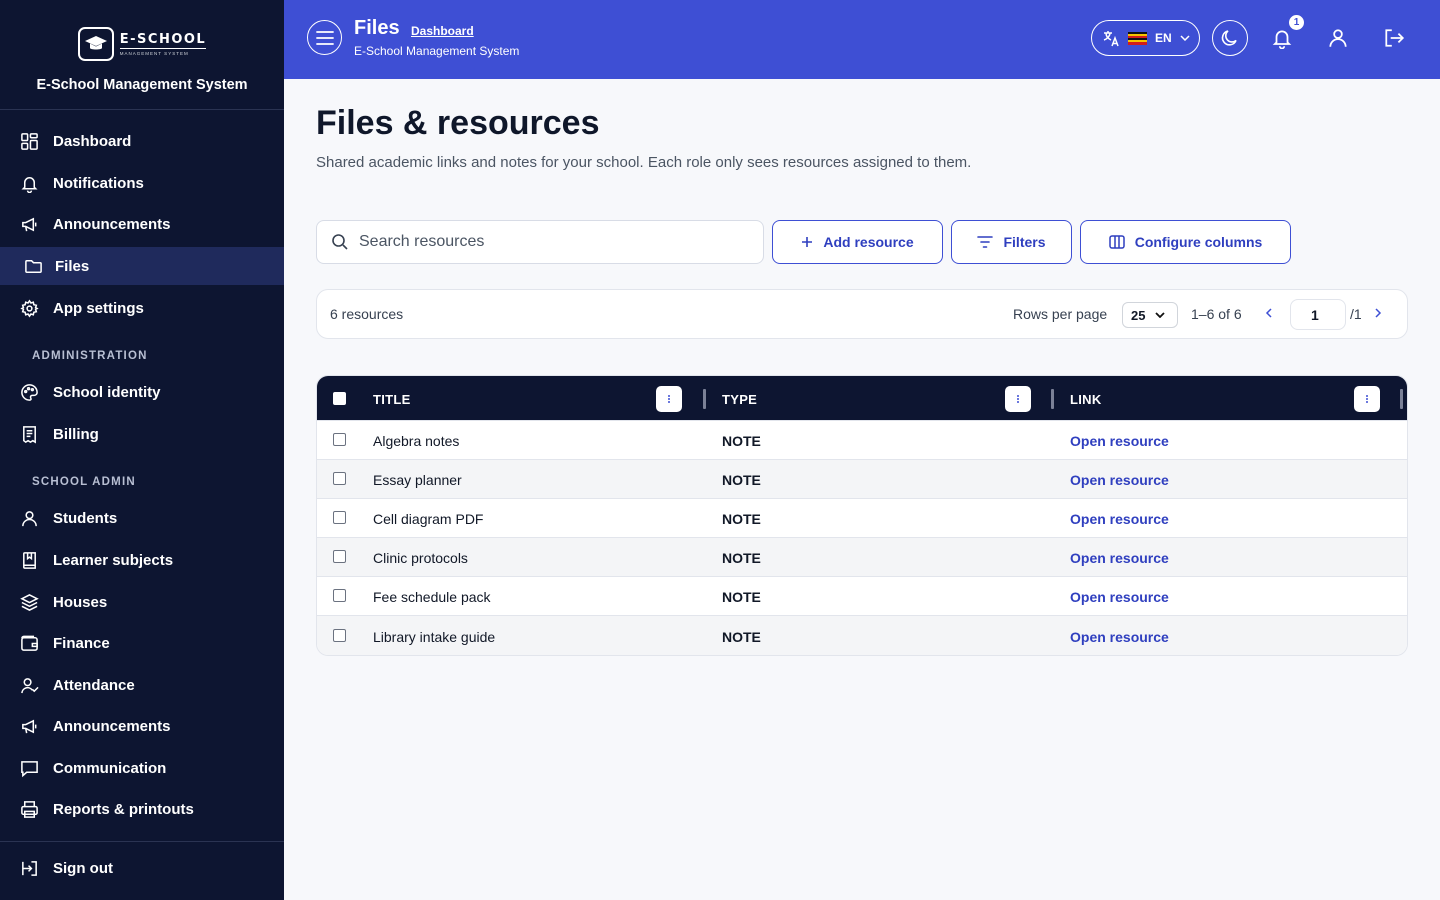 Image resolution: width=1440 pixels, height=900 pixels. What do you see at coordinates (377, 28) in the screenshot?
I see `page-heading: Files` at bounding box center [377, 28].